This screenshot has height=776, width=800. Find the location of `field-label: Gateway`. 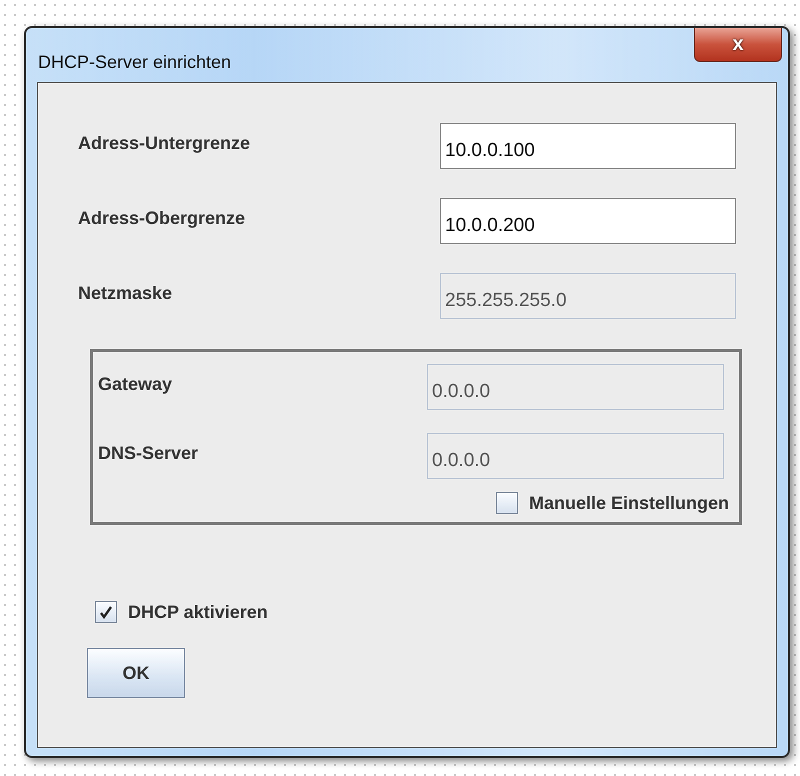

field-label: Gateway is located at coordinates (136, 384).